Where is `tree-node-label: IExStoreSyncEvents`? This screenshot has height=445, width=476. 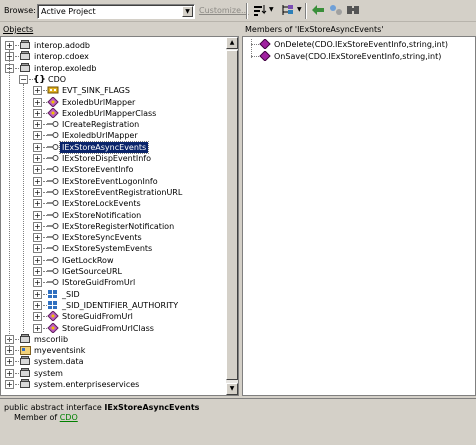
tree-node-label: IExStoreSyncEvents is located at coordinates (102, 237).